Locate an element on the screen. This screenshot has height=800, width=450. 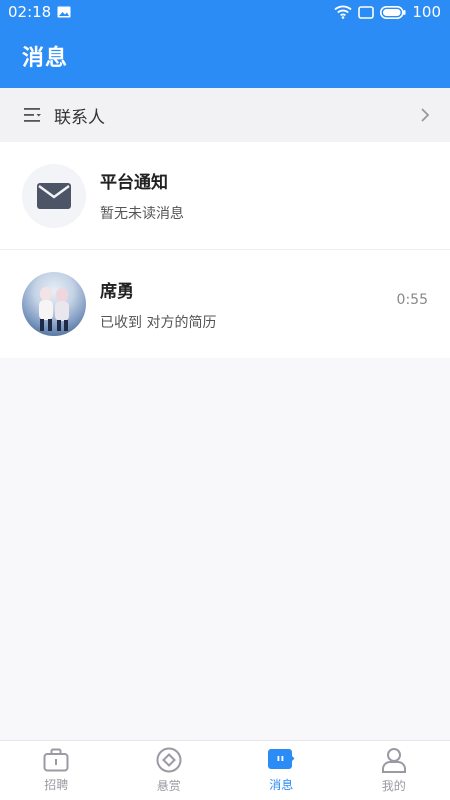
bottom-tab-bar: 招聘 悬赏 消息 我的 is located at coordinates (225, 770).